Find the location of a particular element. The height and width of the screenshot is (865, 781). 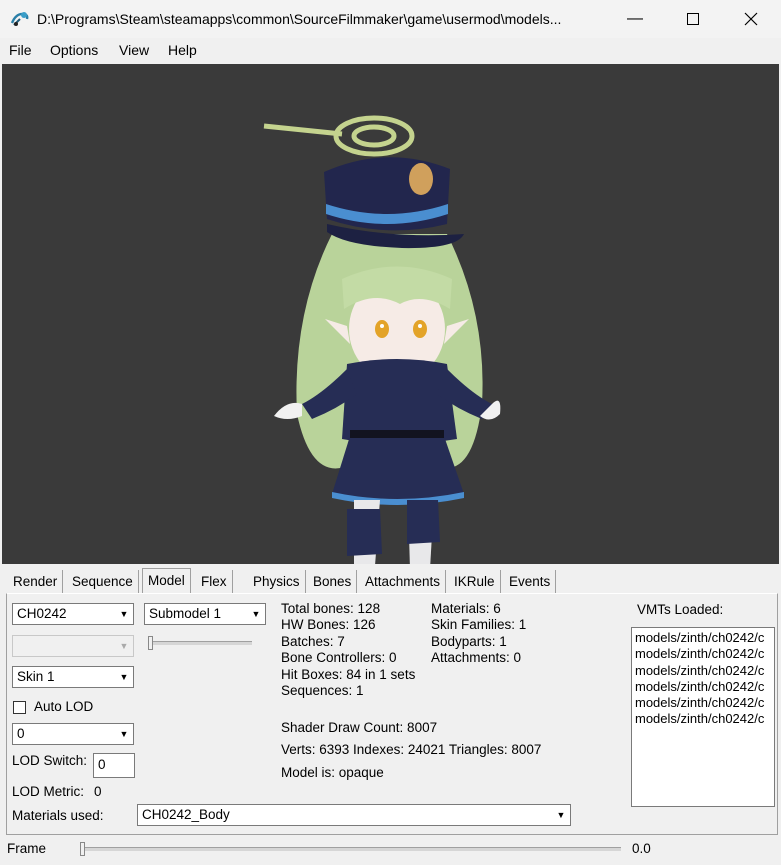

app-icon is located at coordinates (19, 19).